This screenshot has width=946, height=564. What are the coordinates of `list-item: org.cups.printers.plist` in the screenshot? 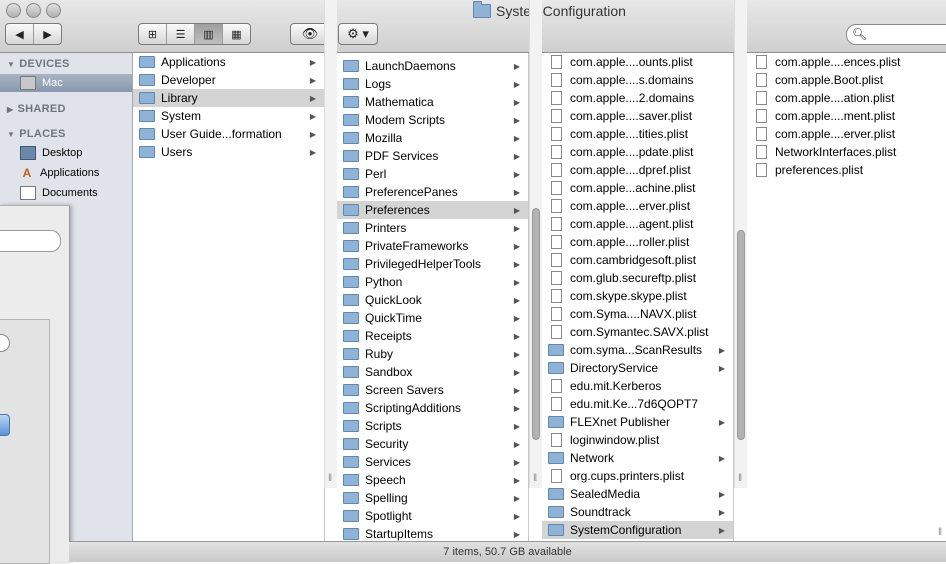 It's located at (637, 476).